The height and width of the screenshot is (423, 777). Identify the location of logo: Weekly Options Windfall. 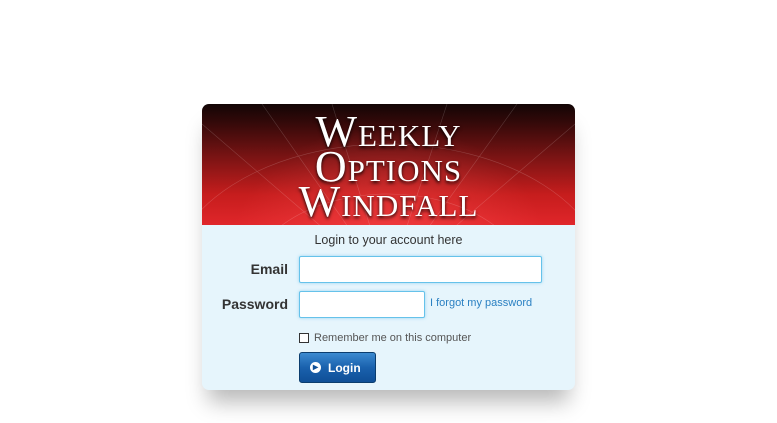
(388, 168).